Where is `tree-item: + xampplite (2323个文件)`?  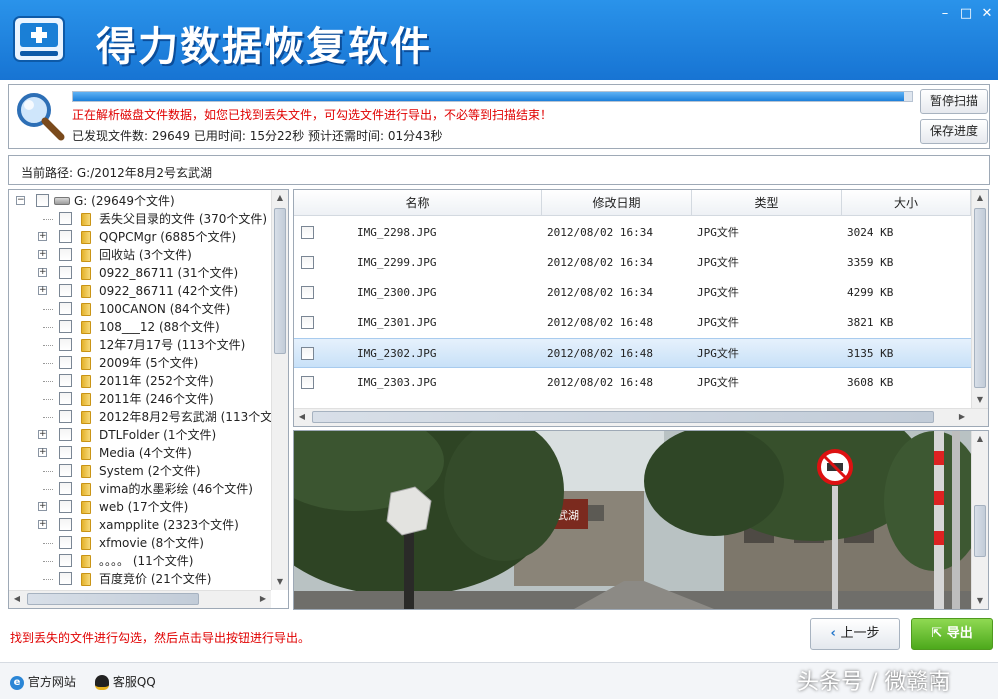 tree-item: + xampplite (2323个文件) is located at coordinates (140, 525).